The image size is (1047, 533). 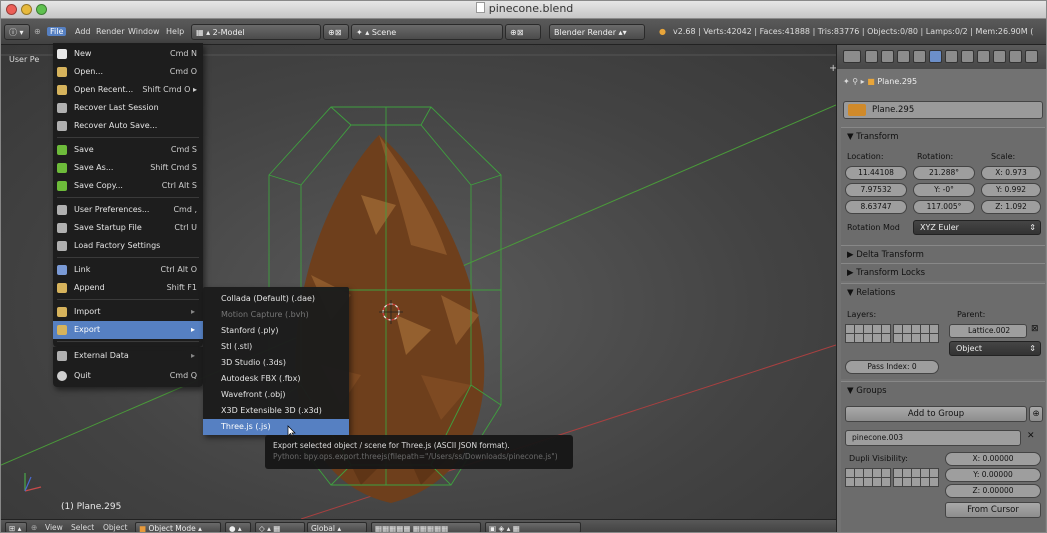 I want to click on export-motion-capture: Motion Capture (.bvh), so click(x=276, y=315).